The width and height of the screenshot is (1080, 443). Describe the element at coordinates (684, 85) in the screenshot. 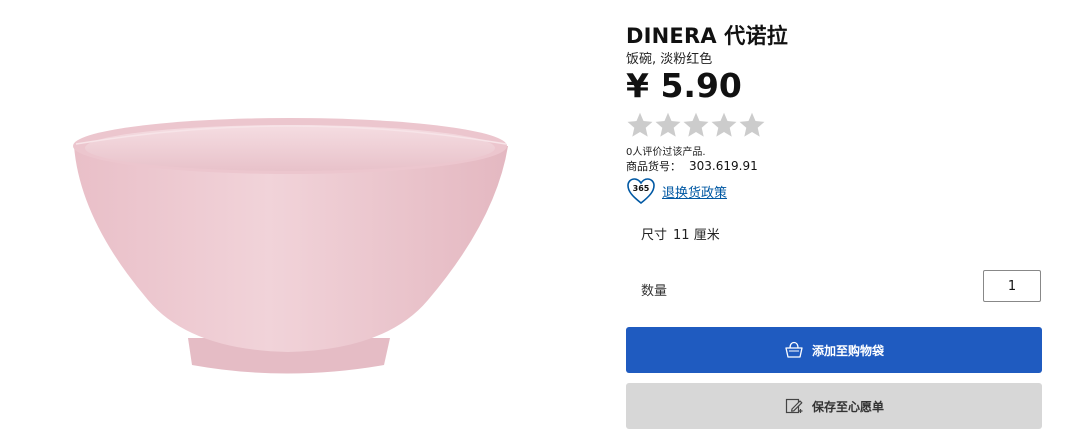

I see `product-price: ¥ 5.90` at that location.